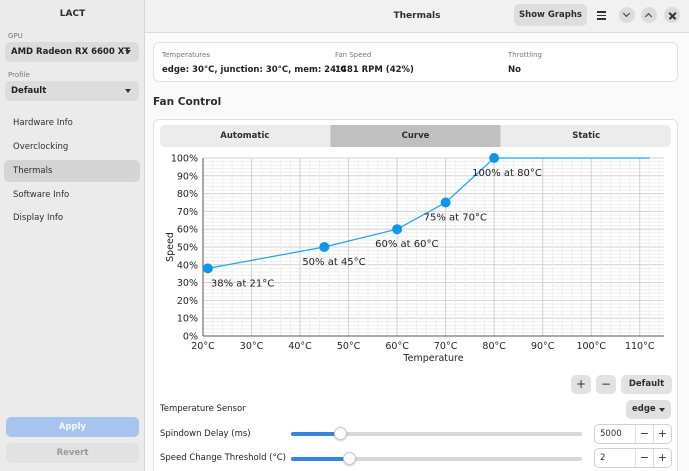 This screenshot has height=471, width=689. What do you see at coordinates (455, 218) in the screenshot?
I see `point-label: 75% at 70°C` at bounding box center [455, 218].